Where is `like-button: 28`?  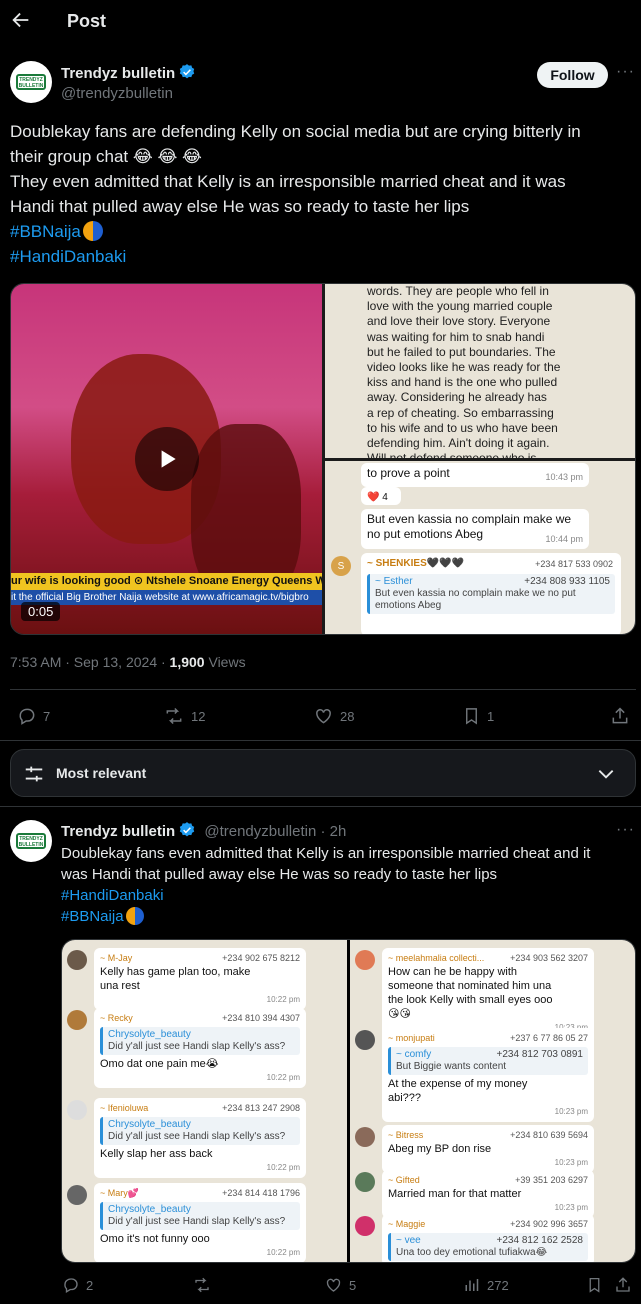
like-button: 28 is located at coordinates (333, 716).